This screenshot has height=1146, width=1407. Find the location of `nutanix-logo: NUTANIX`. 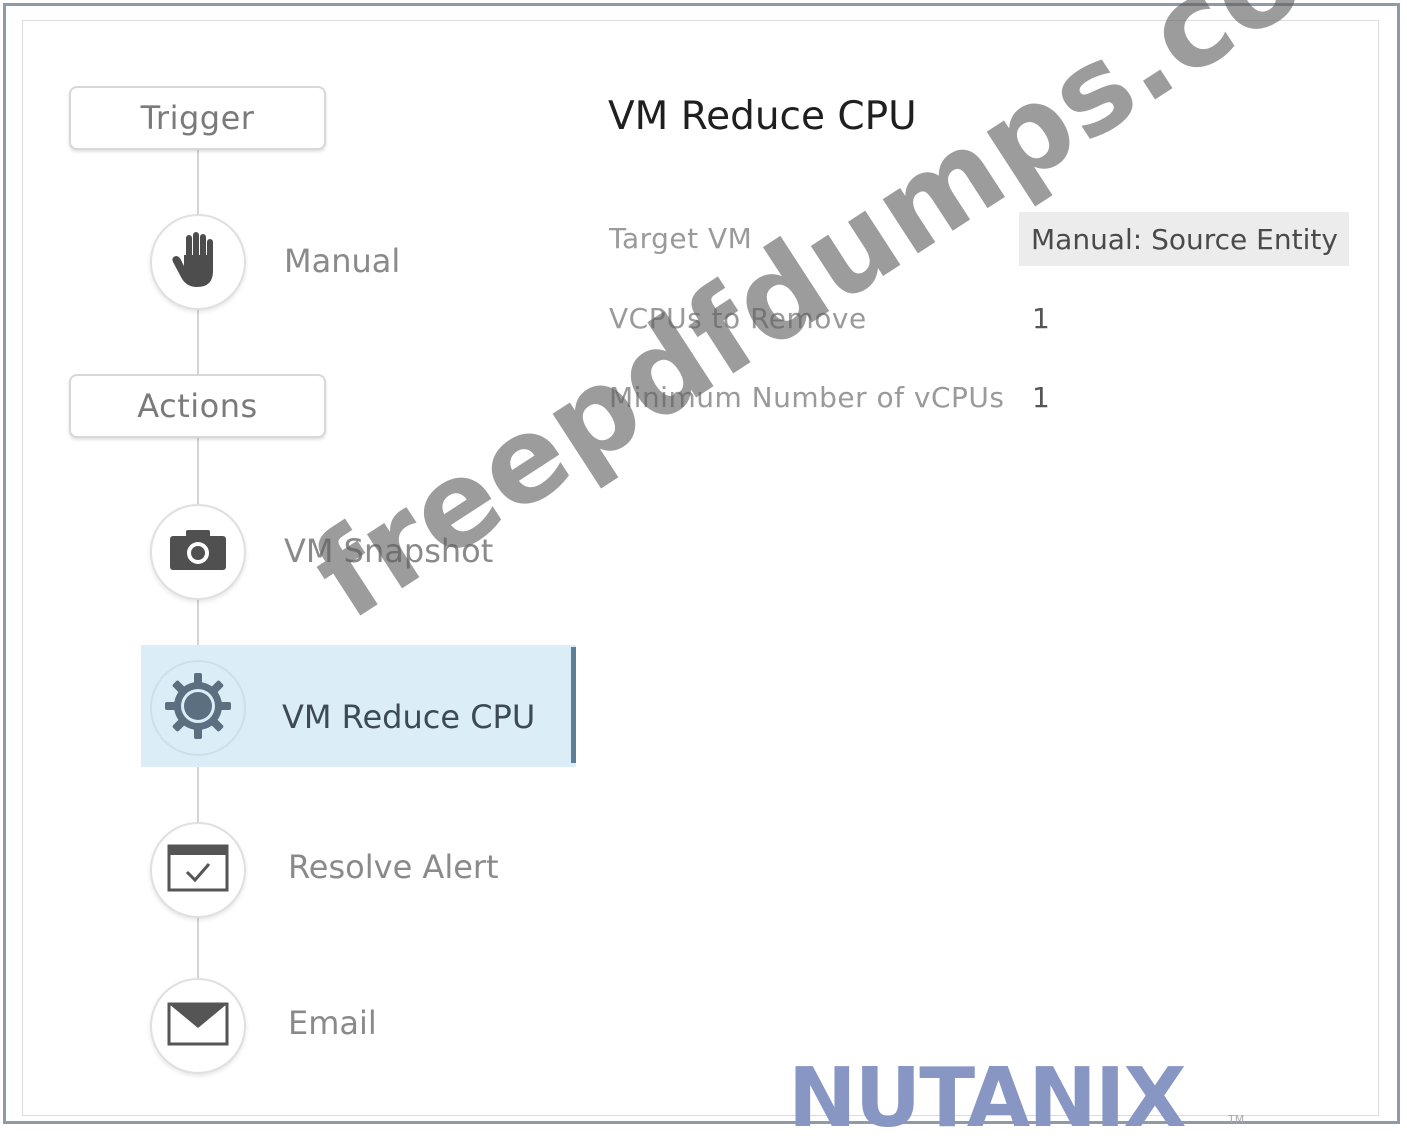

nutanix-logo: NUTANIX is located at coordinates (987, 1098).